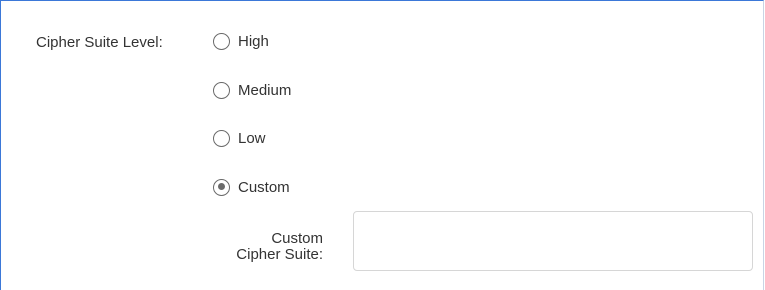 The height and width of the screenshot is (290, 765). I want to click on radio-option-medium: Medium, so click(252, 90).